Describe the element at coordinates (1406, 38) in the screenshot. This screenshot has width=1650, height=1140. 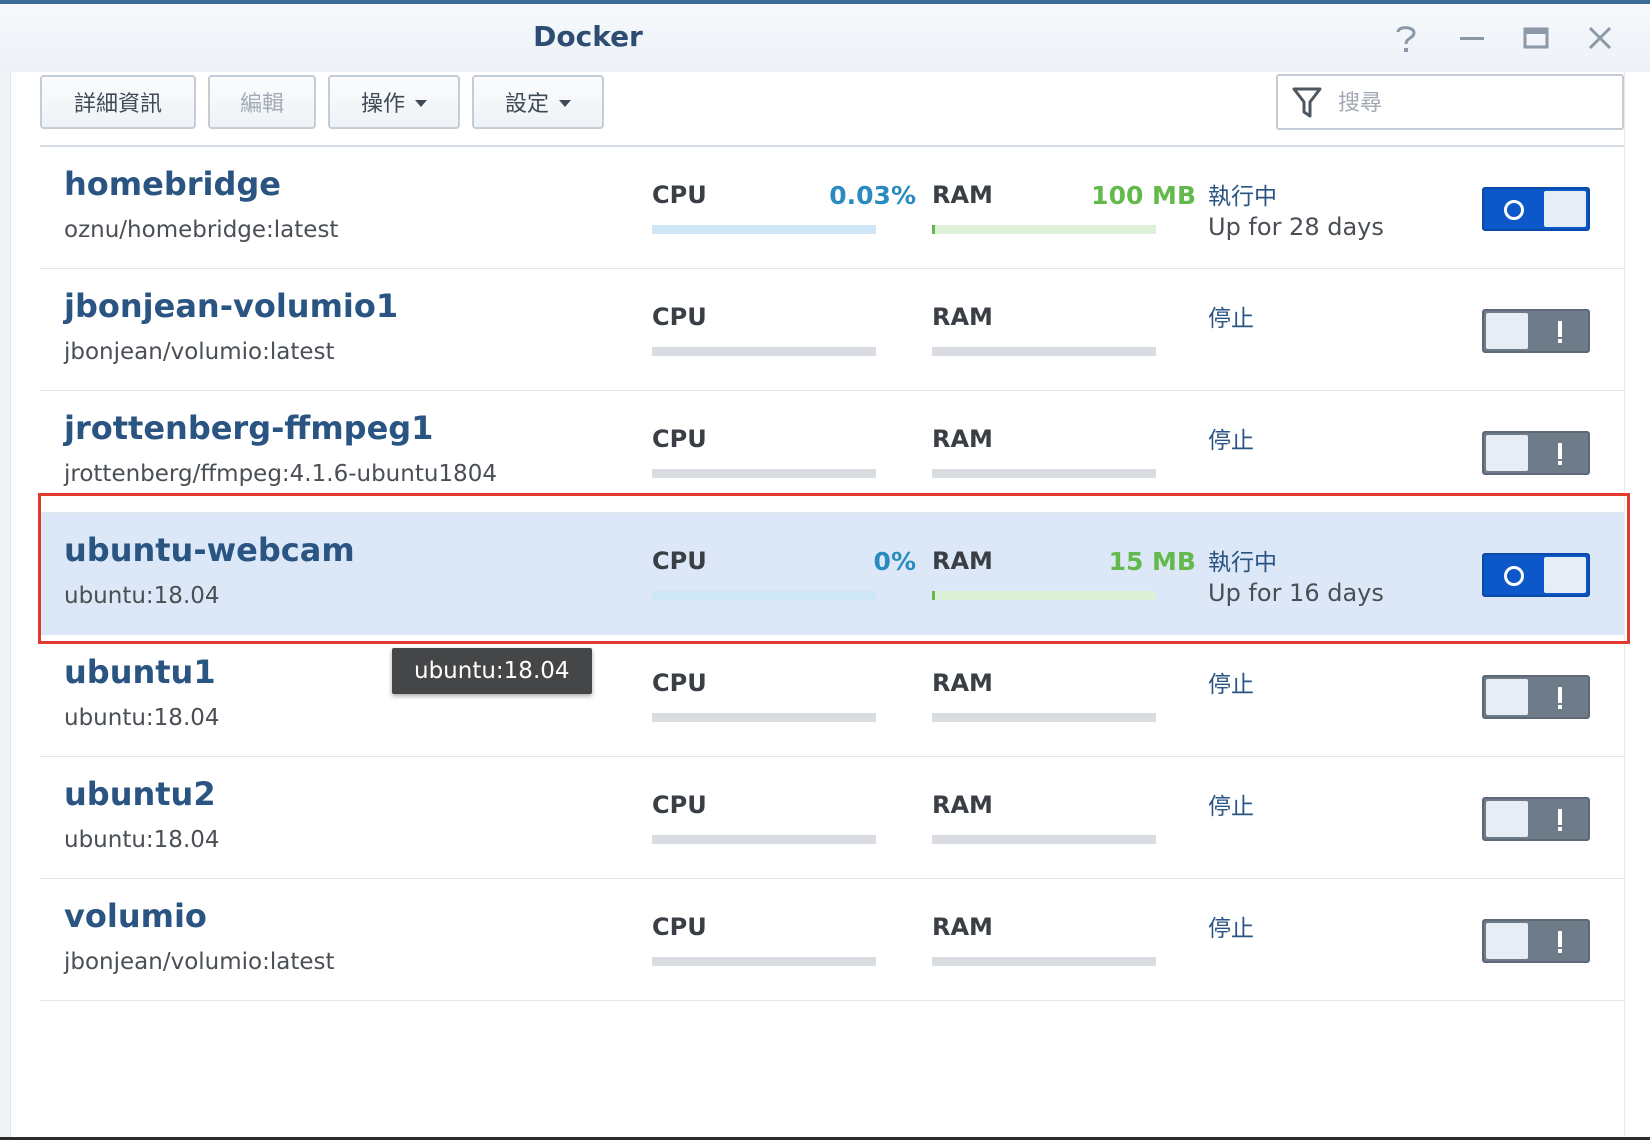
I see `help-icon` at that location.